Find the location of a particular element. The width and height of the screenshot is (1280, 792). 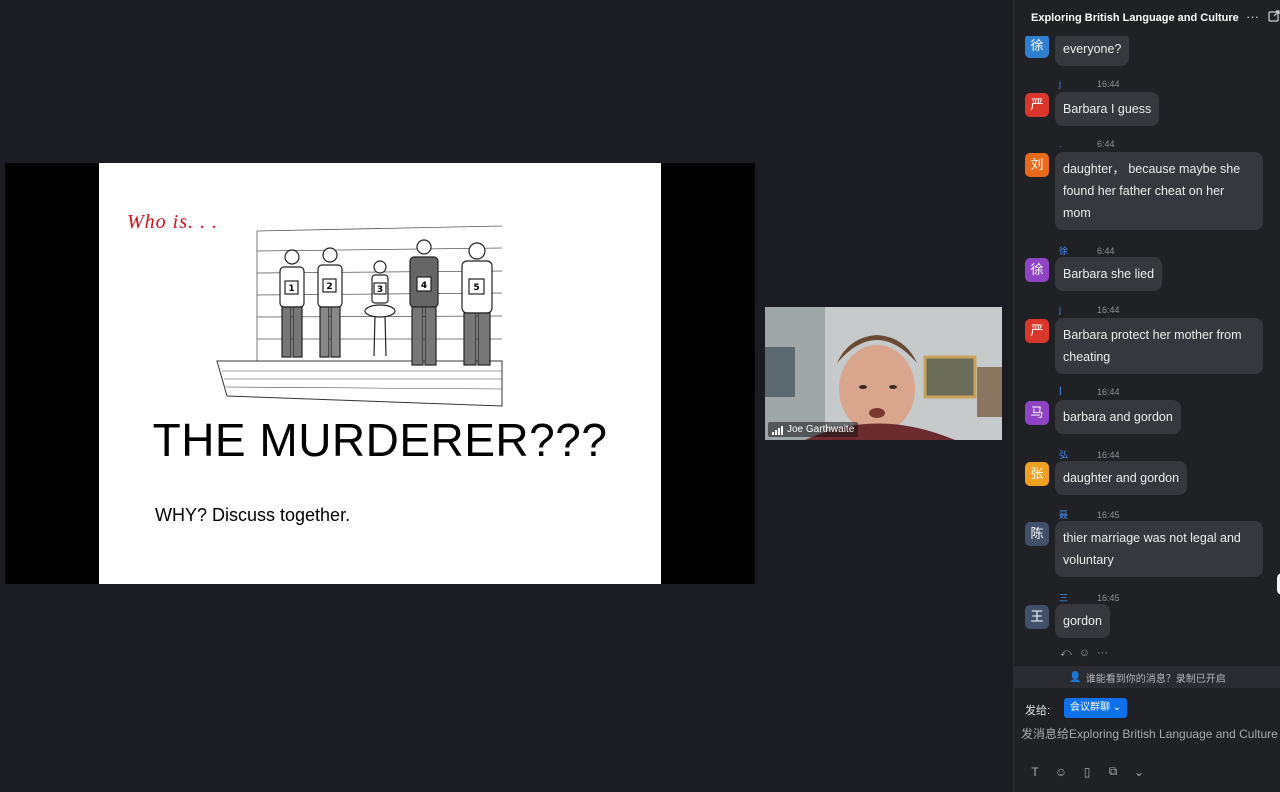

message-bubble: gordon is located at coordinates (1082, 621).